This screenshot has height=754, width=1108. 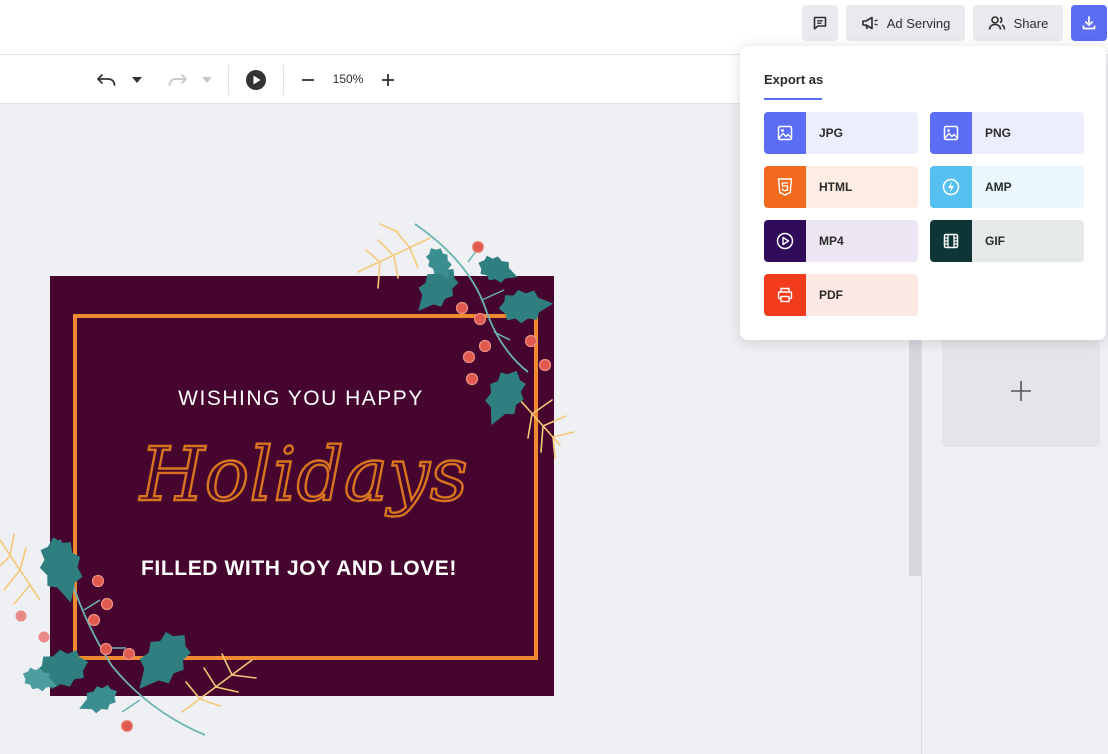 What do you see at coordinates (923, 193) in the screenshot?
I see `export-menu: Export as JPG PNG HTML AMP MP4 GIF PDF` at bounding box center [923, 193].